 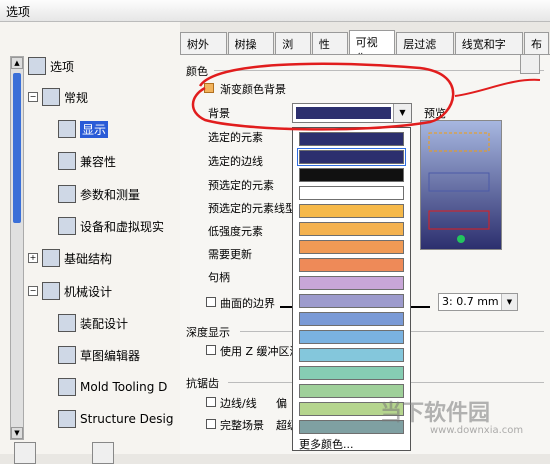 I want to click on gradient-background-checkbox, so click(x=209, y=88).